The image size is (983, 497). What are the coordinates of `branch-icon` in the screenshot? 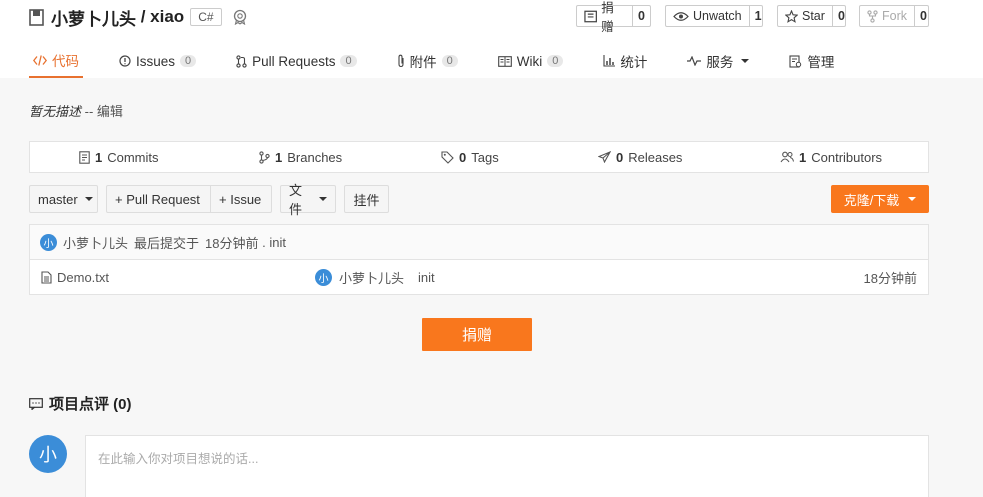 It's located at (264, 157).